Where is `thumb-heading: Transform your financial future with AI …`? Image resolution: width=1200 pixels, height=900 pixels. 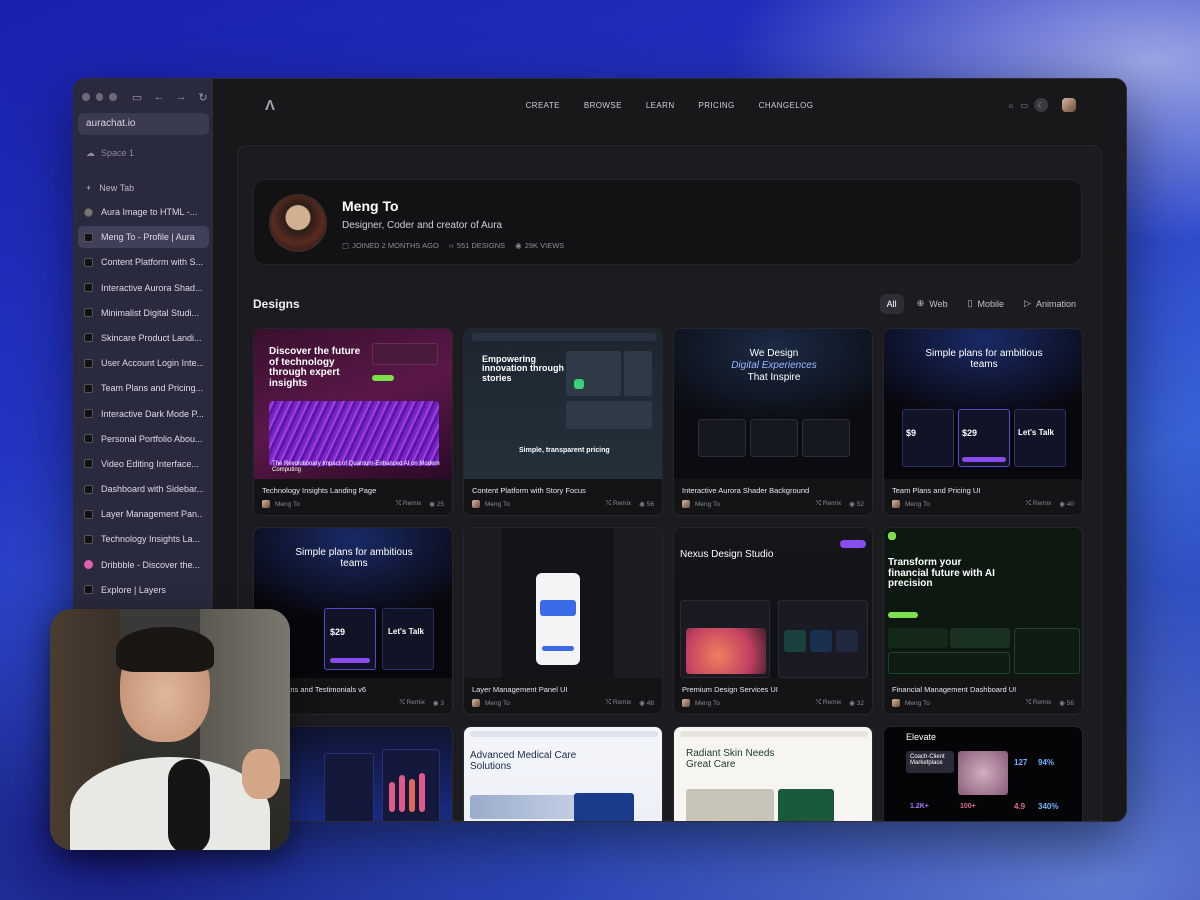 thumb-heading: Transform your financial future with AI … is located at coordinates (941, 573).